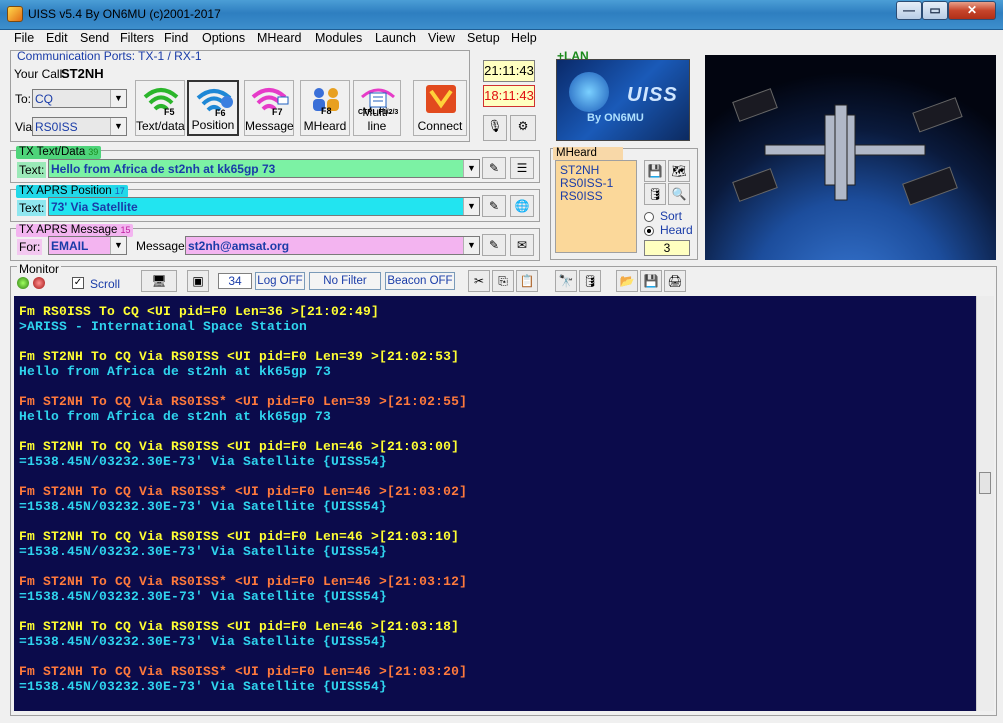 The width and height of the screenshot is (1003, 723). Describe the element at coordinates (479, 281) in the screenshot. I see `cut-button: ✂` at that location.